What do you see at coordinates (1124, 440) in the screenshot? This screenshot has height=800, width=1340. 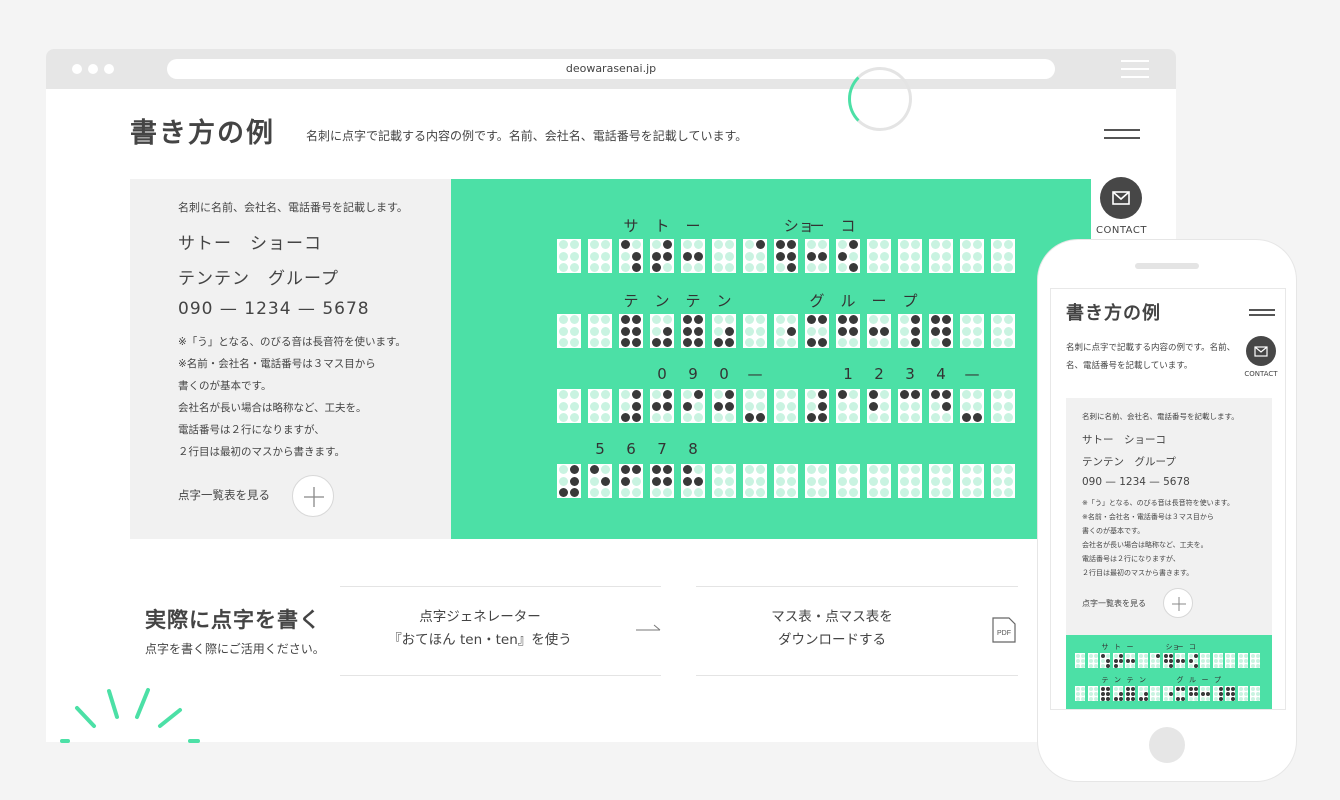 I see `phone-example-name: サトー ショーコ` at bounding box center [1124, 440].